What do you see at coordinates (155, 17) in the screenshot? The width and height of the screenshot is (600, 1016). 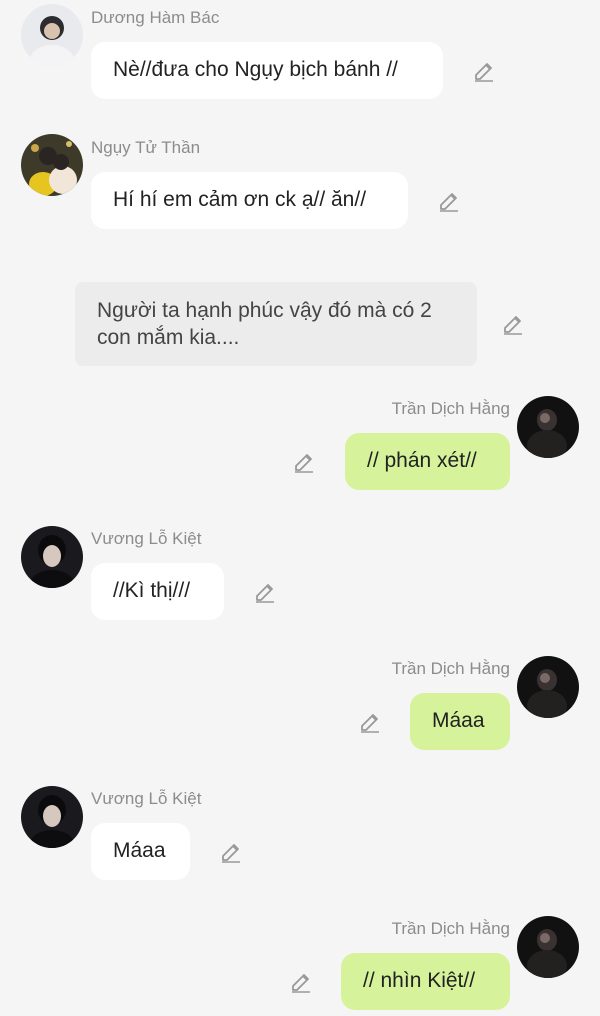 I see `sender-name: Dương Hàm Bác` at bounding box center [155, 17].